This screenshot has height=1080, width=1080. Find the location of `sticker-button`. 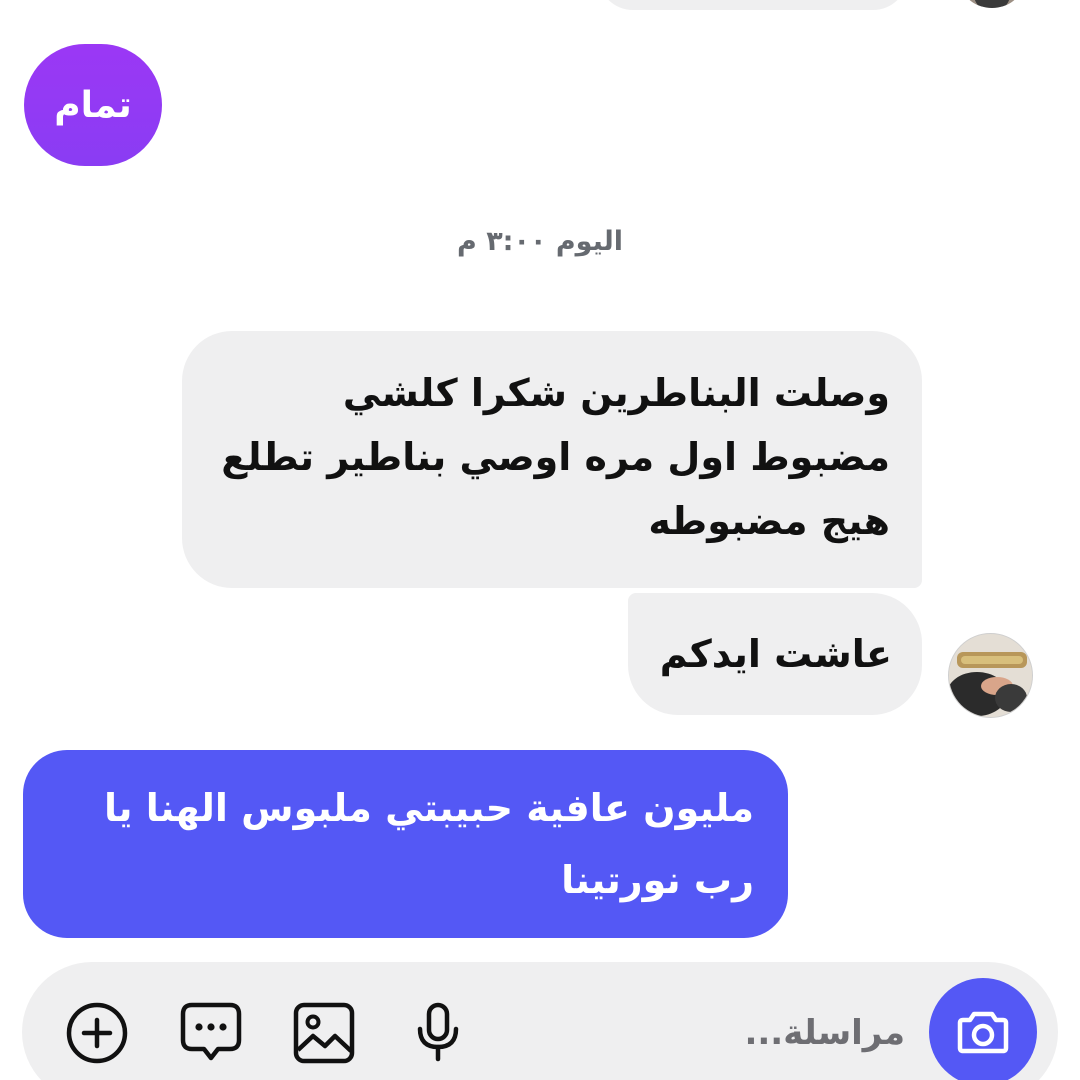

sticker-button is located at coordinates (211, 1033).